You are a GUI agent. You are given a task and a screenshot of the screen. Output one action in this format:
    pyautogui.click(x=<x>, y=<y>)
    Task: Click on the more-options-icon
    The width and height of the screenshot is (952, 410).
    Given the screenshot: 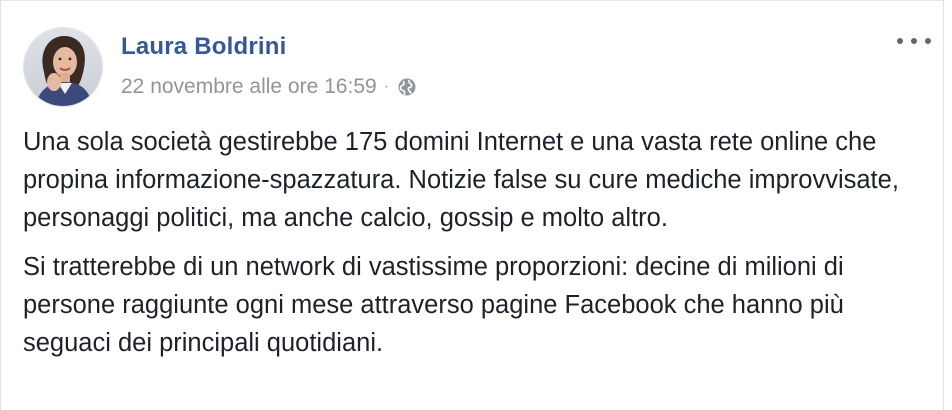 What is the action you would take?
    pyautogui.click(x=914, y=41)
    